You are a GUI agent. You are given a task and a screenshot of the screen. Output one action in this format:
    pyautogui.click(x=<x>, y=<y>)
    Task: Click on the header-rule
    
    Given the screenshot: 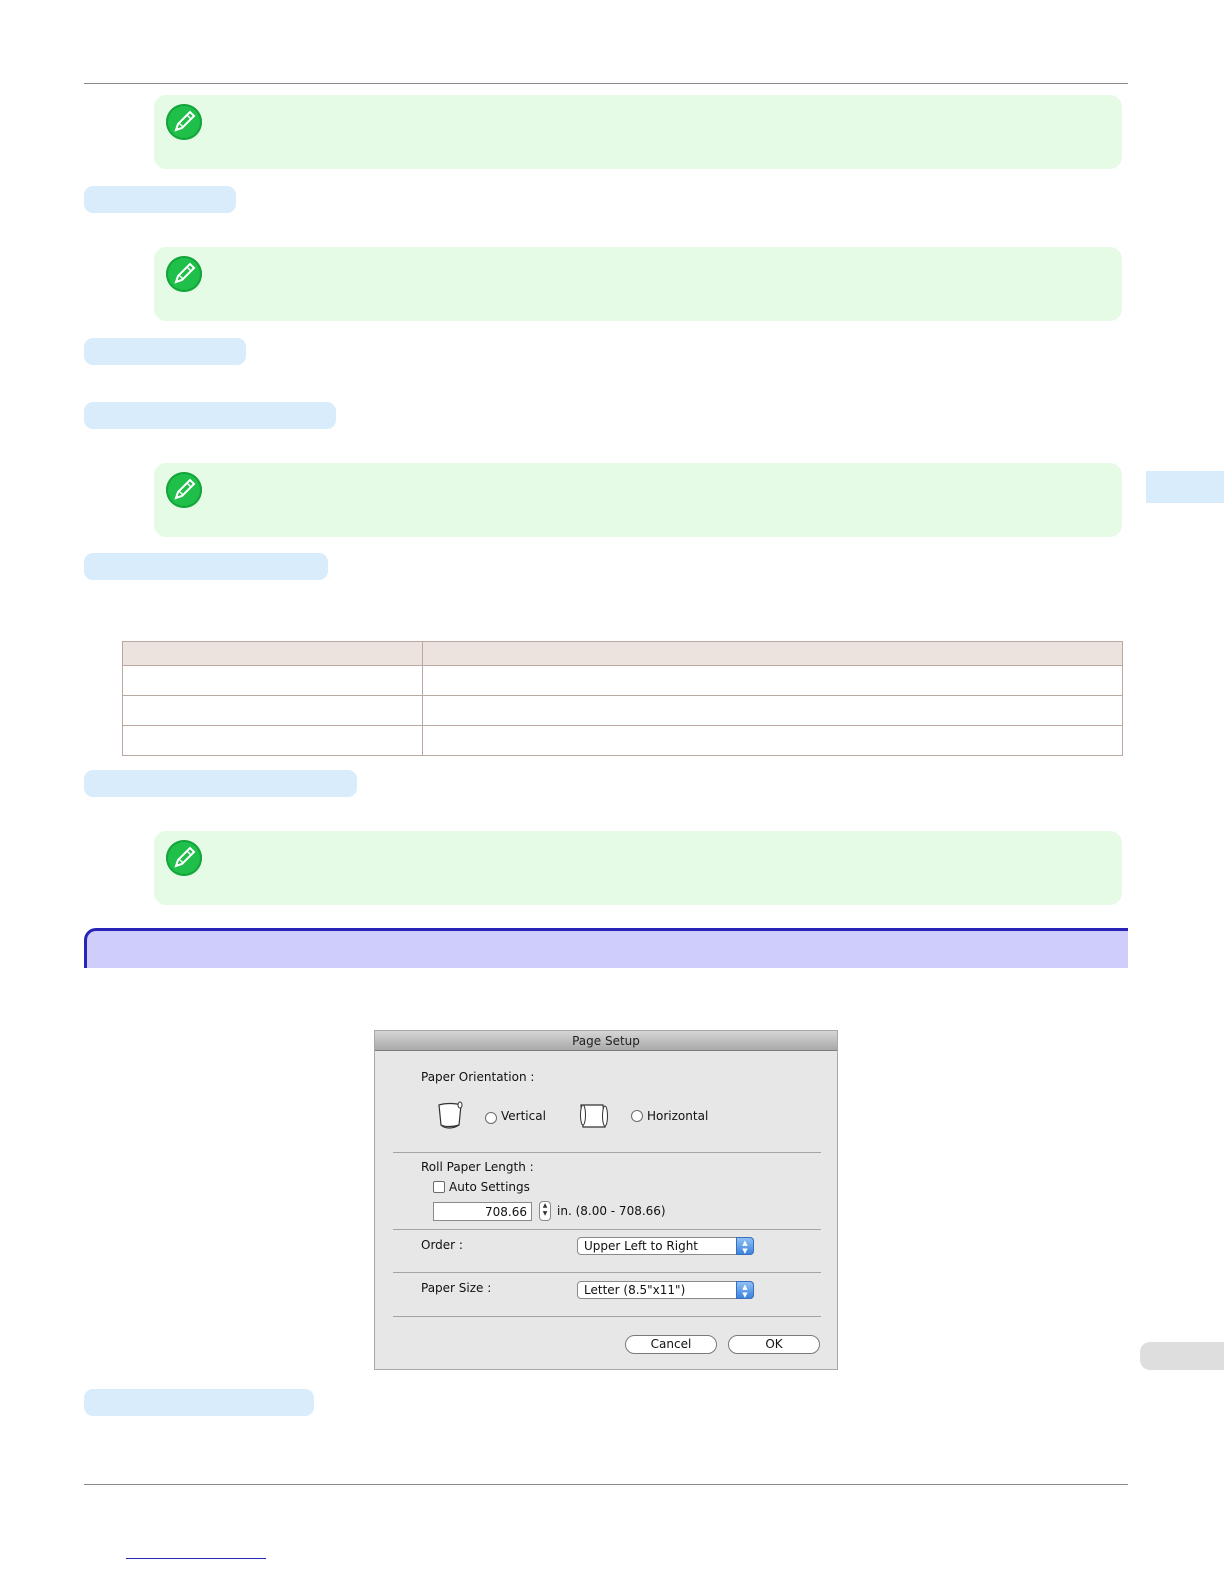 What is the action you would take?
    pyautogui.click(x=606, y=83)
    